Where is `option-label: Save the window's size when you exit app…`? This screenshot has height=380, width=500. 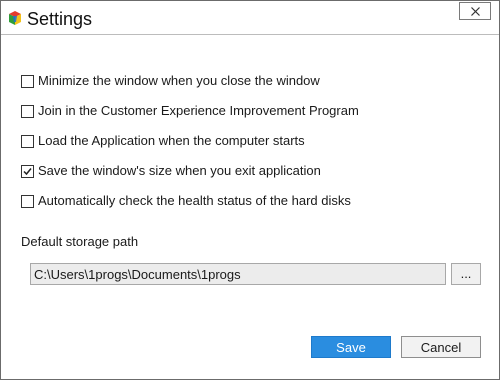
option-label: Save the window's size when you exit app… is located at coordinates (179, 170).